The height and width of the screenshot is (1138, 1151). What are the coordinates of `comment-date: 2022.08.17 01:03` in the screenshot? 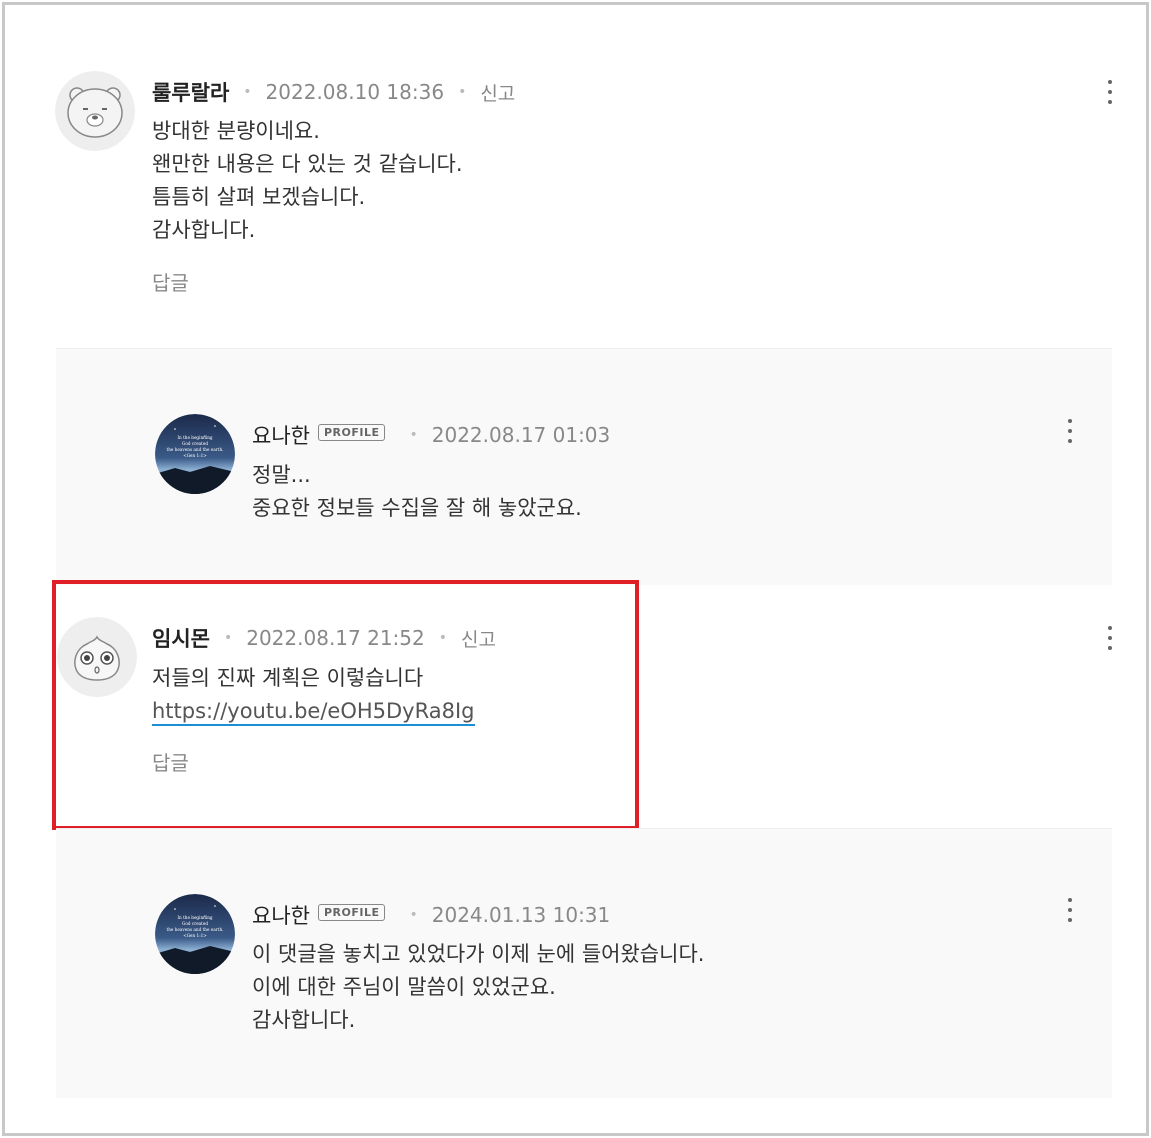 It's located at (521, 435).